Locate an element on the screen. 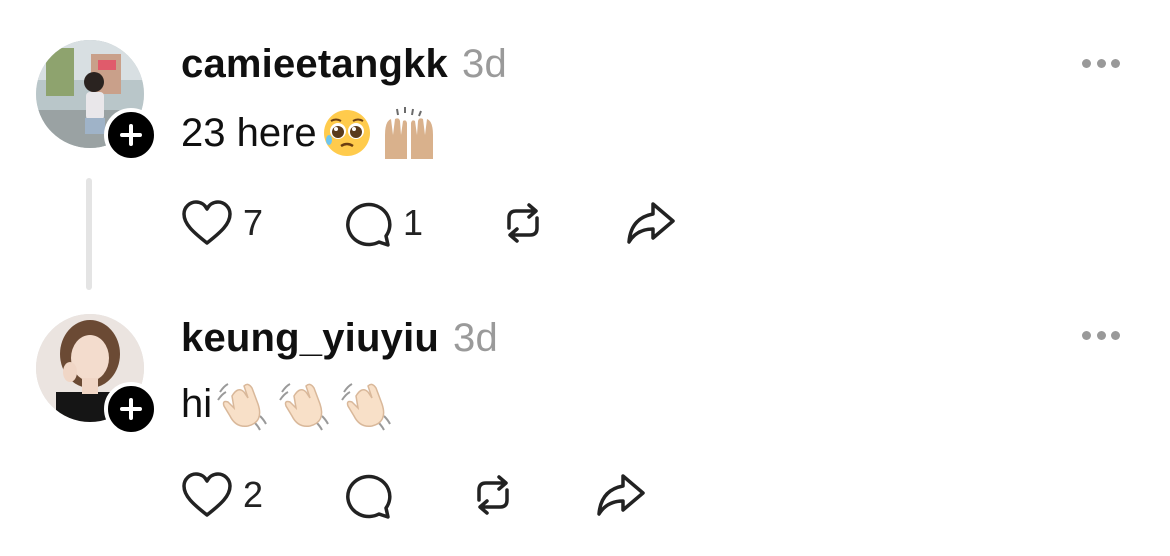 This screenshot has width=1170, height=556. reply-button: 1 is located at coordinates (419, 223).